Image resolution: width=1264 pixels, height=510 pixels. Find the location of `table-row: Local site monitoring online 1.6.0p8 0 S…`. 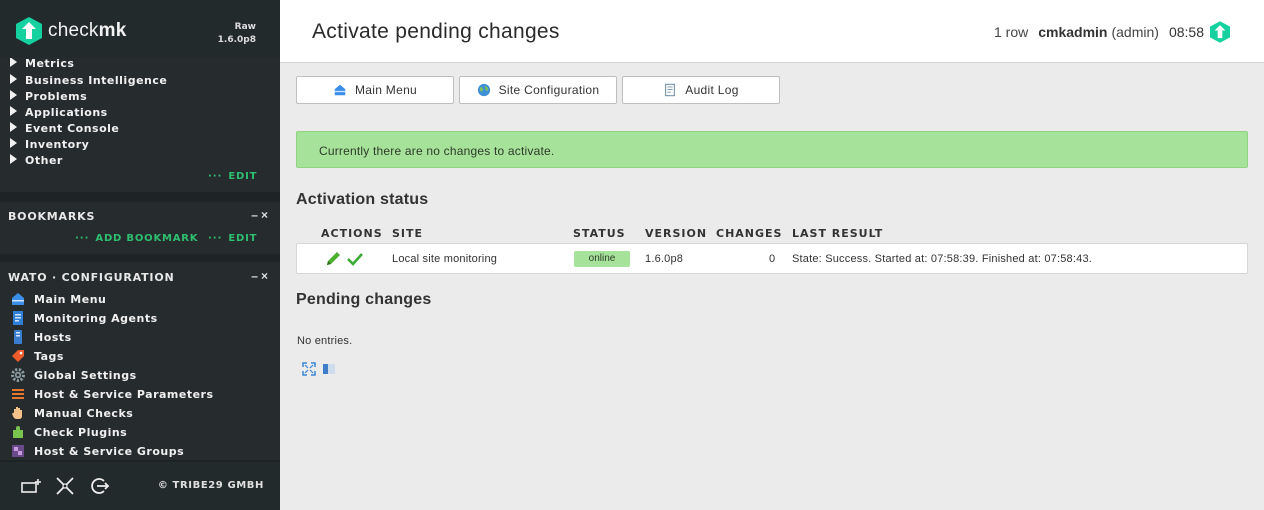

table-row: Local site monitoring online 1.6.0p8 0 S… is located at coordinates (772, 258).